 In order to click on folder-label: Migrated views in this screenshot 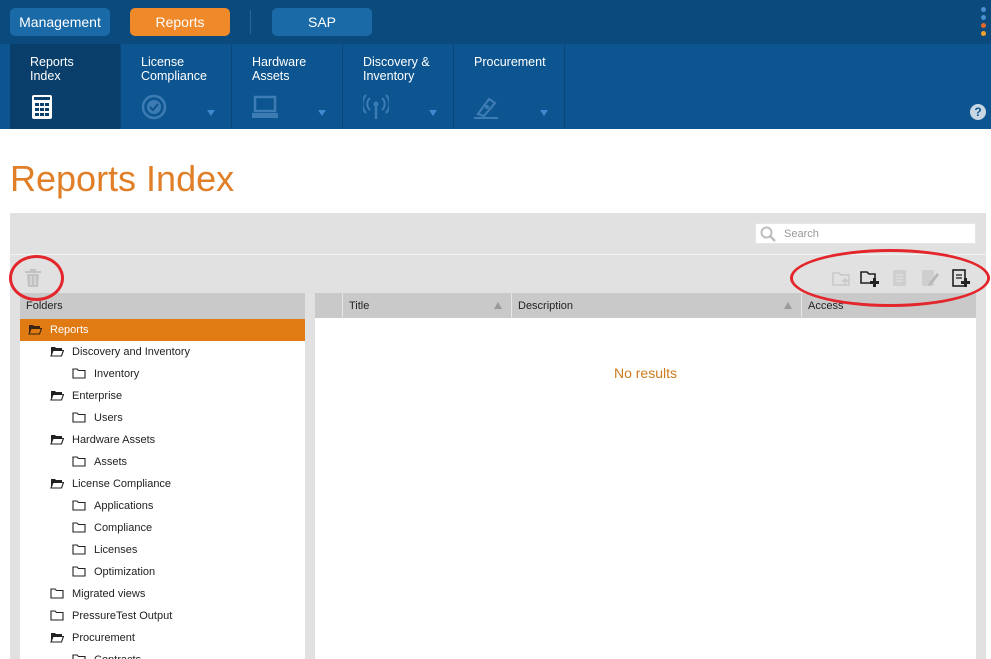, I will do `click(109, 594)`.